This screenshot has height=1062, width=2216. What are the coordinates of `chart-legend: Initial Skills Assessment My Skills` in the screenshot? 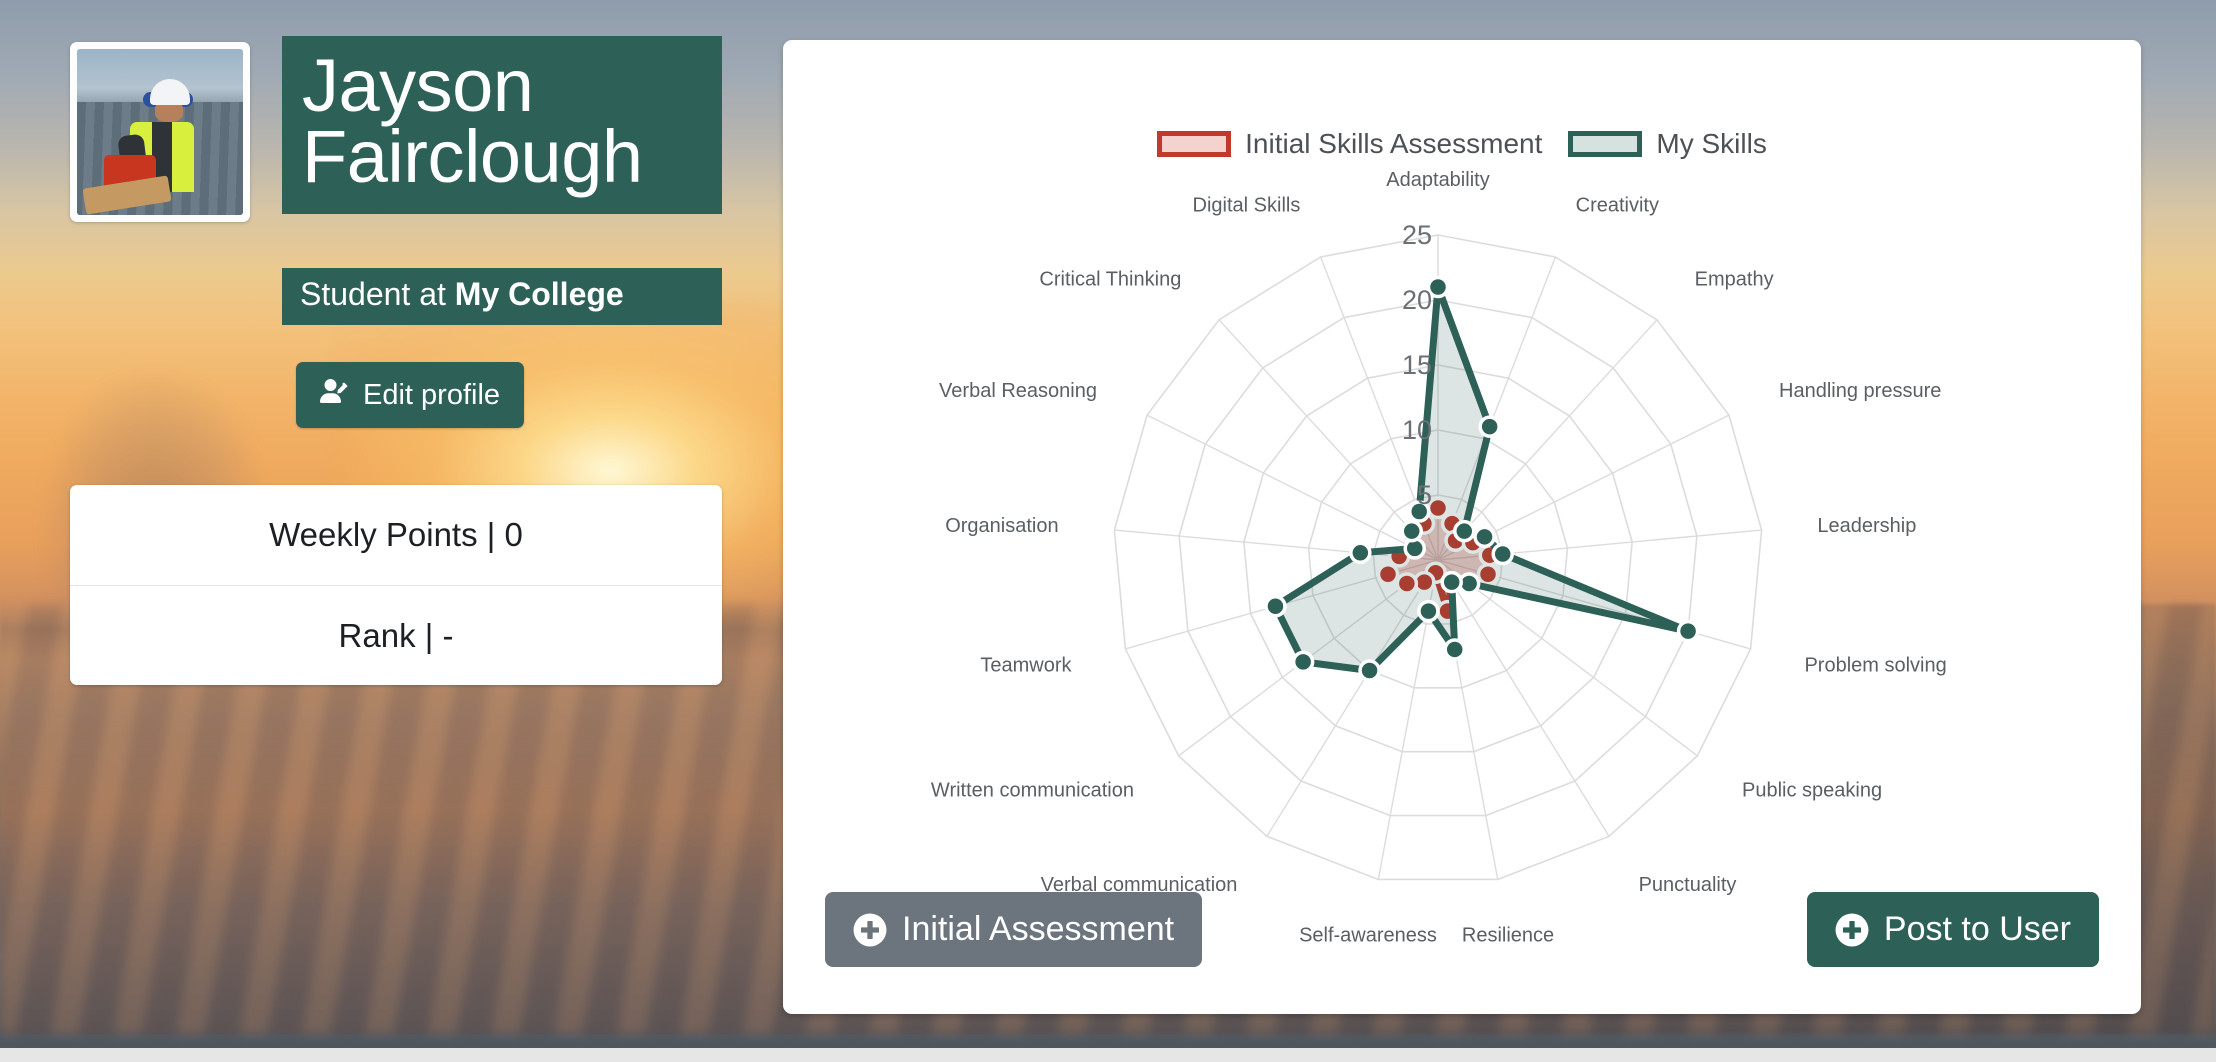 It's located at (1462, 144).